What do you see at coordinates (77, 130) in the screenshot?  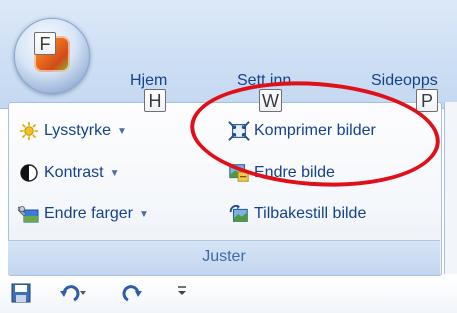 I see `brightness-label: Lysstyrke` at bounding box center [77, 130].